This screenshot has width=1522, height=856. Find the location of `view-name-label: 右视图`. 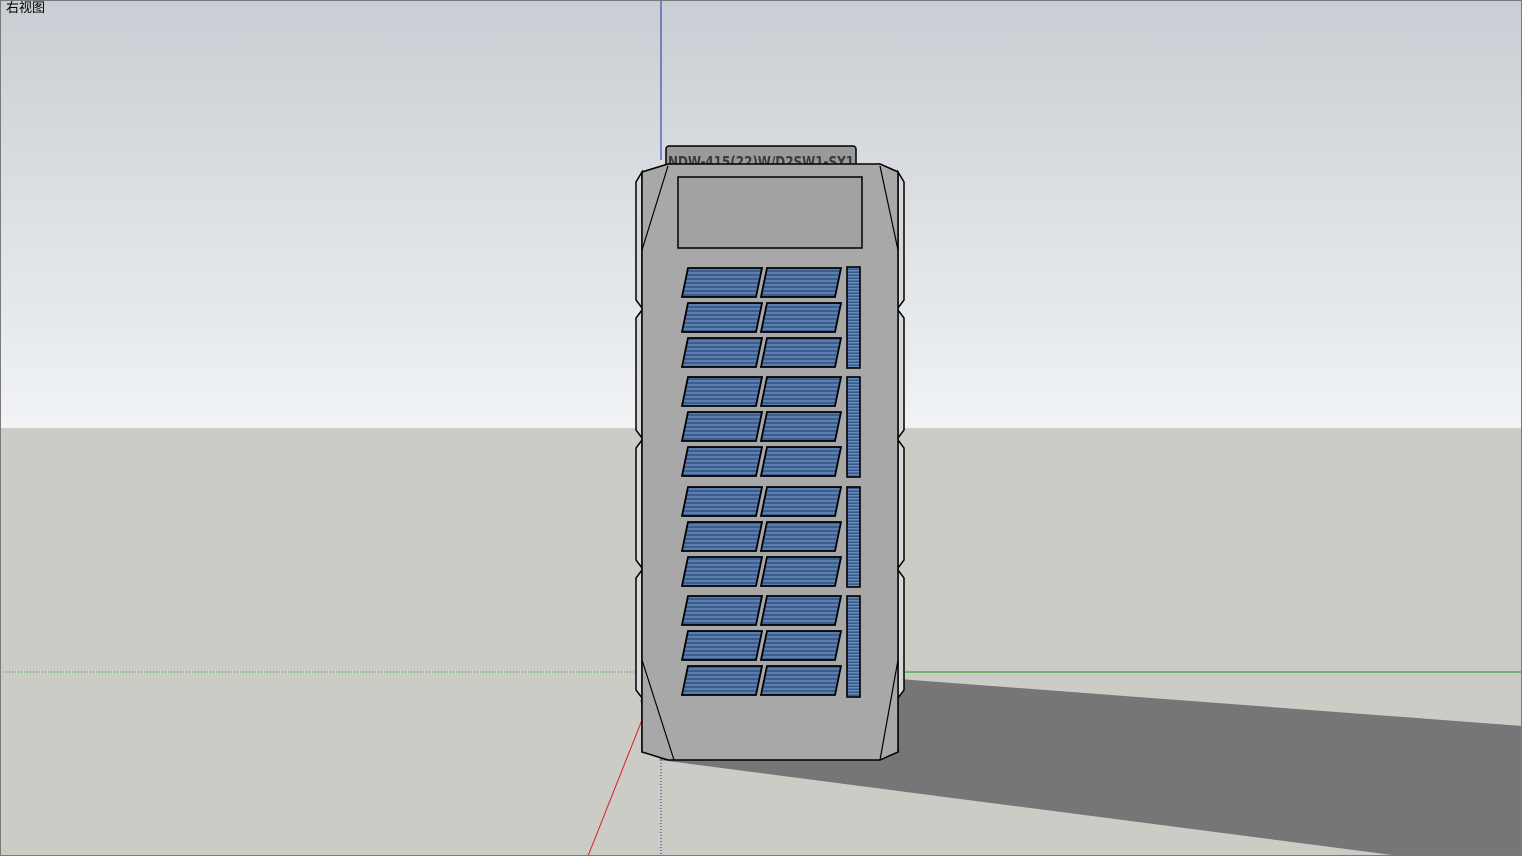

view-name-label: 右视图 is located at coordinates (26, 8).